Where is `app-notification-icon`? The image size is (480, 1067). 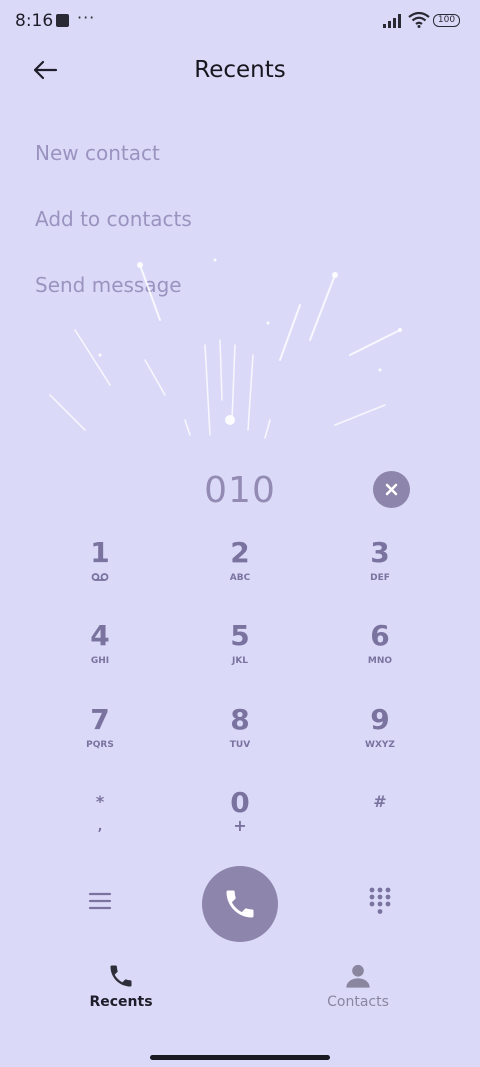 app-notification-icon is located at coordinates (62, 20).